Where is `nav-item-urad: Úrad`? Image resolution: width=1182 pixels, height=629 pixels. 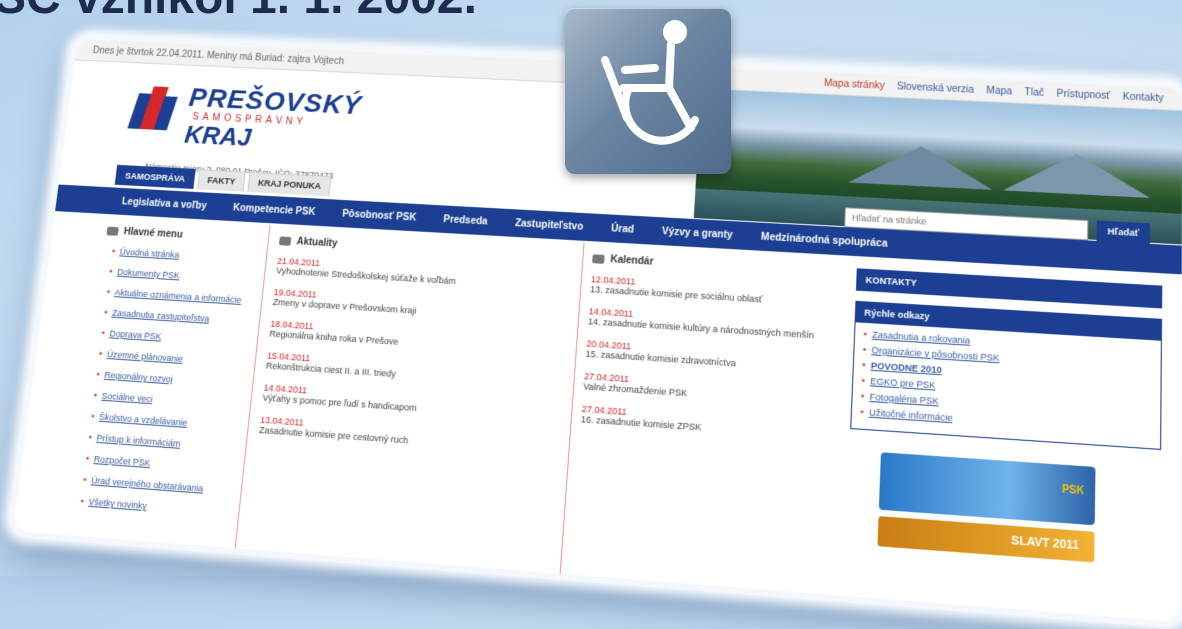
nav-item-urad: Úrad is located at coordinates (623, 229).